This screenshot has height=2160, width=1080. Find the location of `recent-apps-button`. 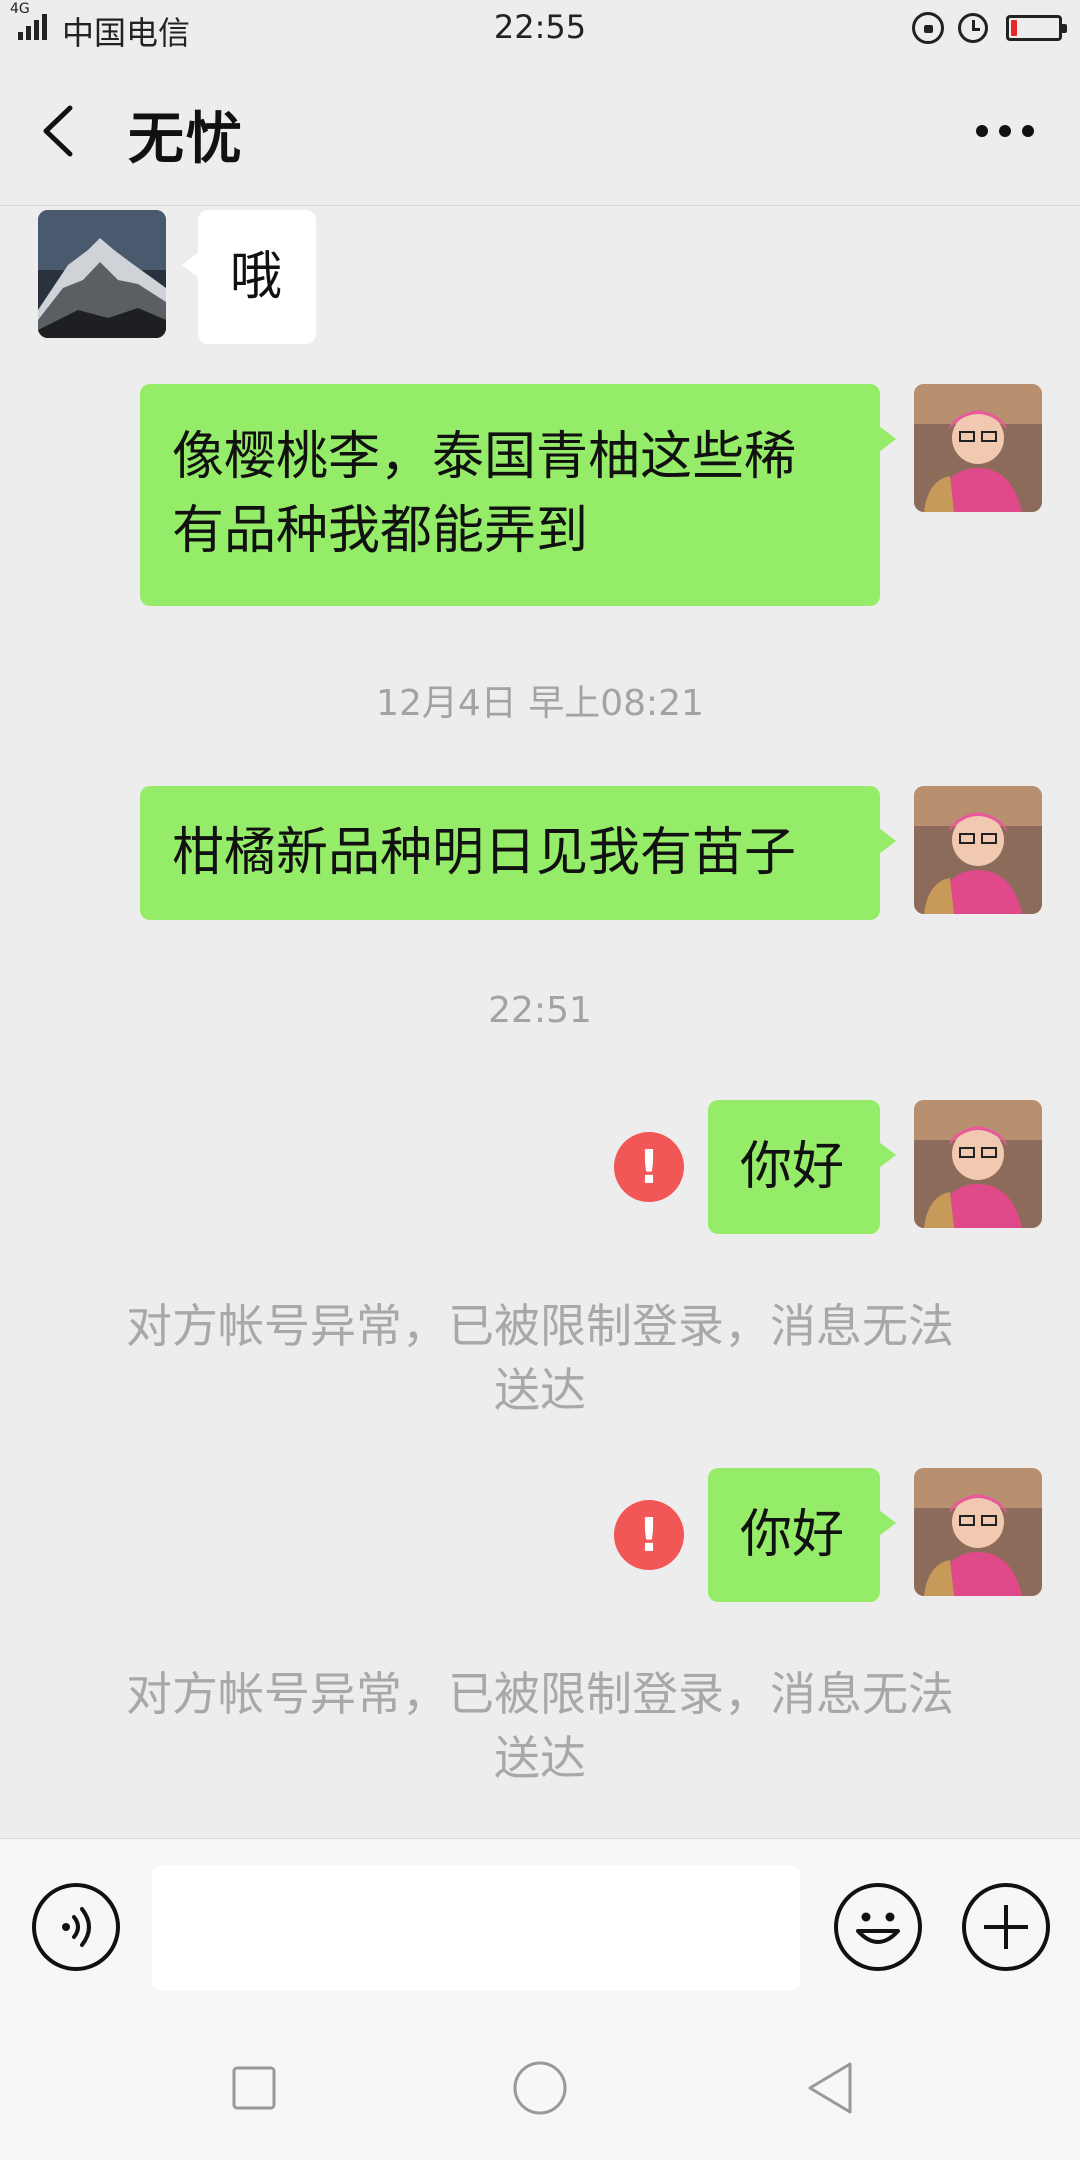

recent-apps-button is located at coordinates (254, 2088).